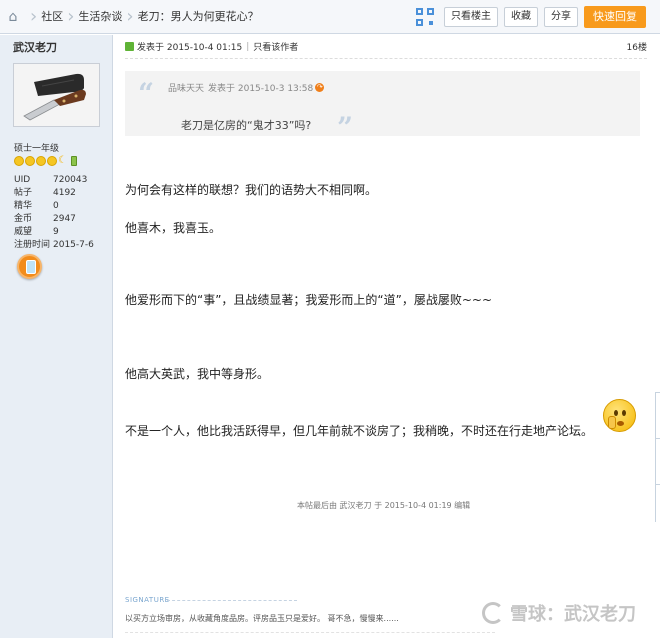 This screenshot has width=660, height=638. I want to click on share-button: 分享, so click(561, 17).